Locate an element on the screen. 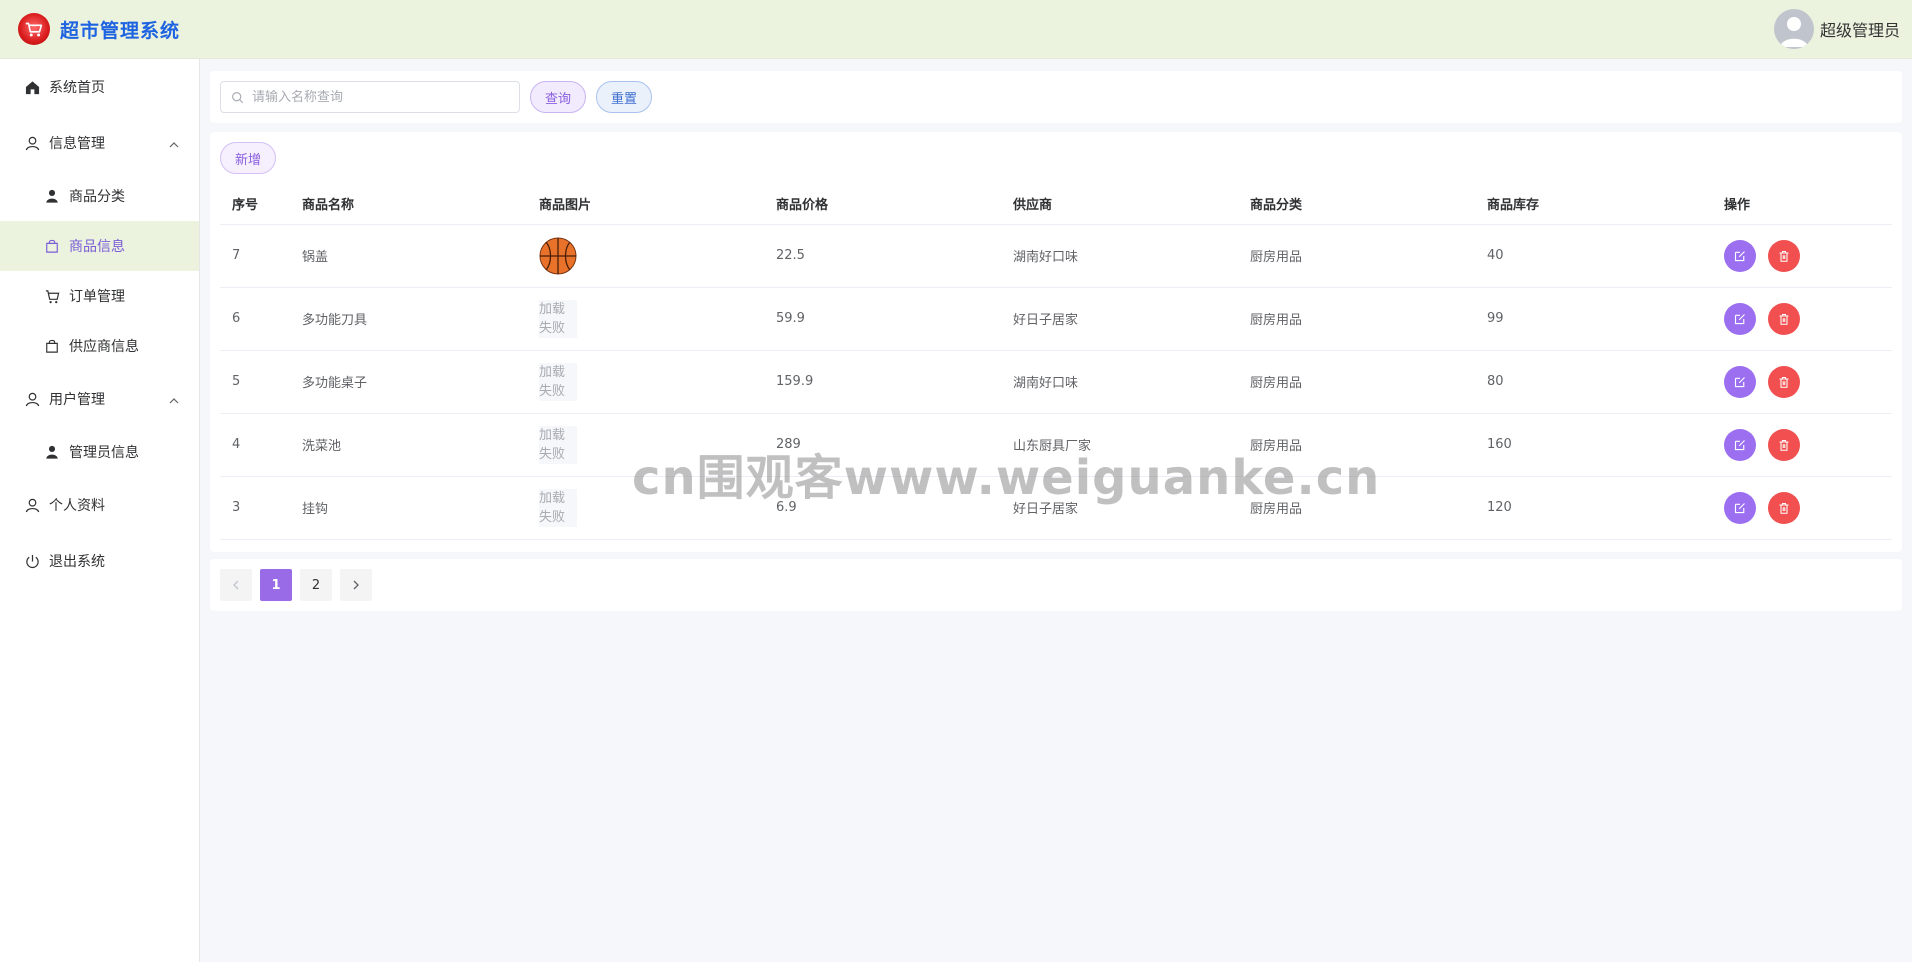 This screenshot has width=1912, height=962. user-menu: 超级管理员 is located at coordinates (1836, 29).